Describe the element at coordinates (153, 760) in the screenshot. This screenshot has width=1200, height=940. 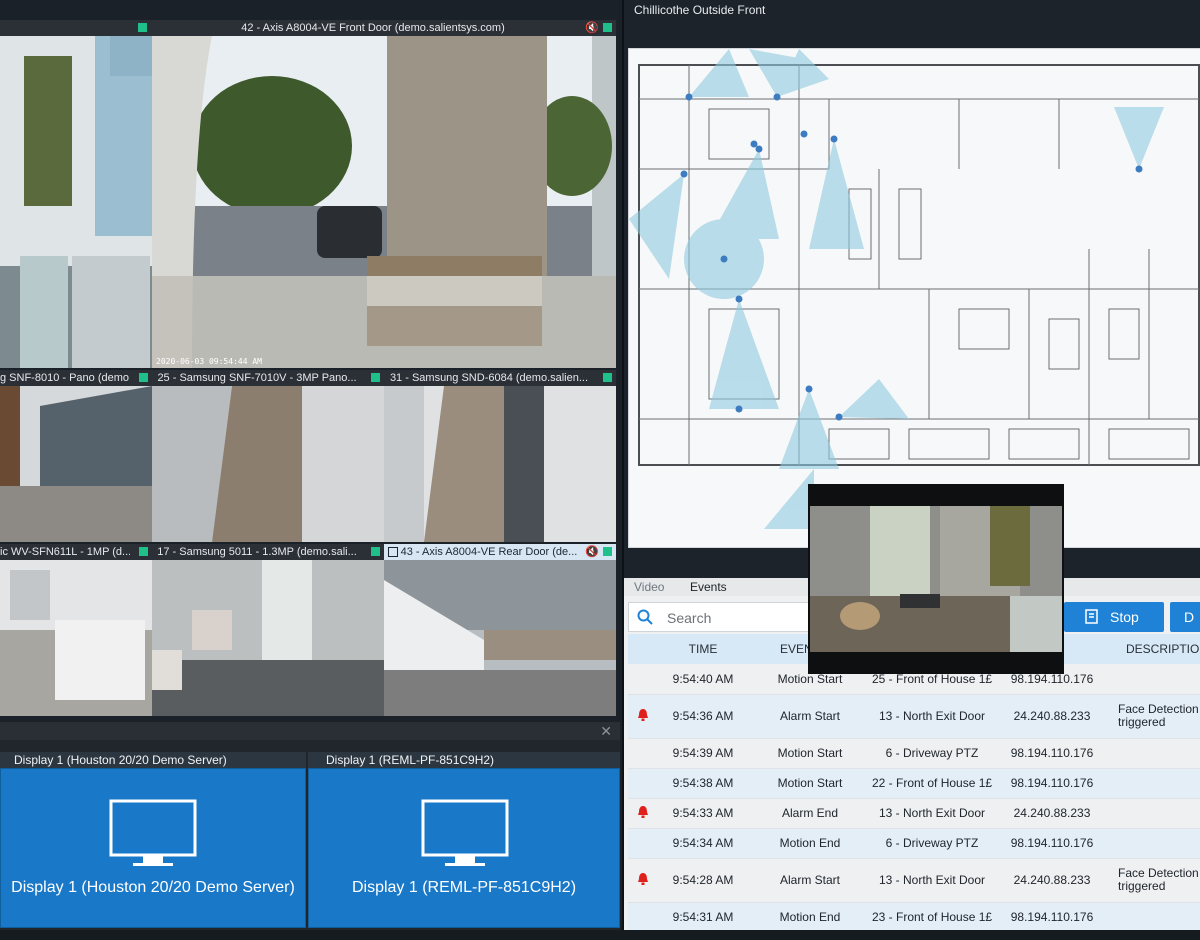
I see `display-header: Display 1 (Houston 20/20 Demo Server)` at that location.